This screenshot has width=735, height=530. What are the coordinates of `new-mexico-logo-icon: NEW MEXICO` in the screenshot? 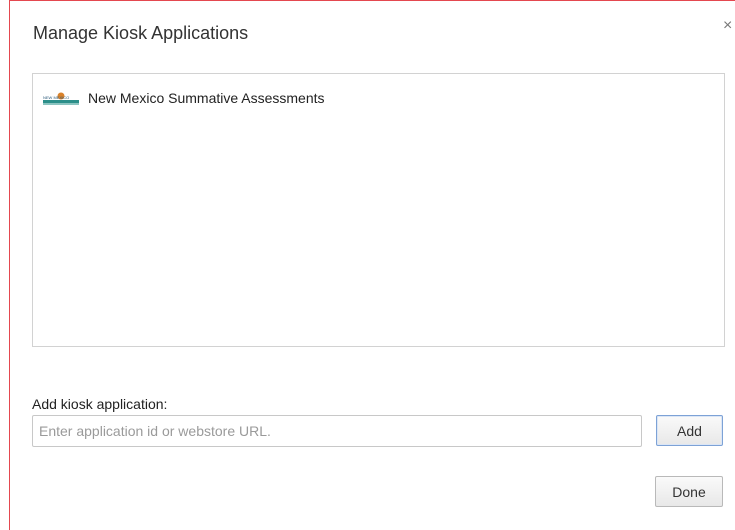 It's located at (61, 98).